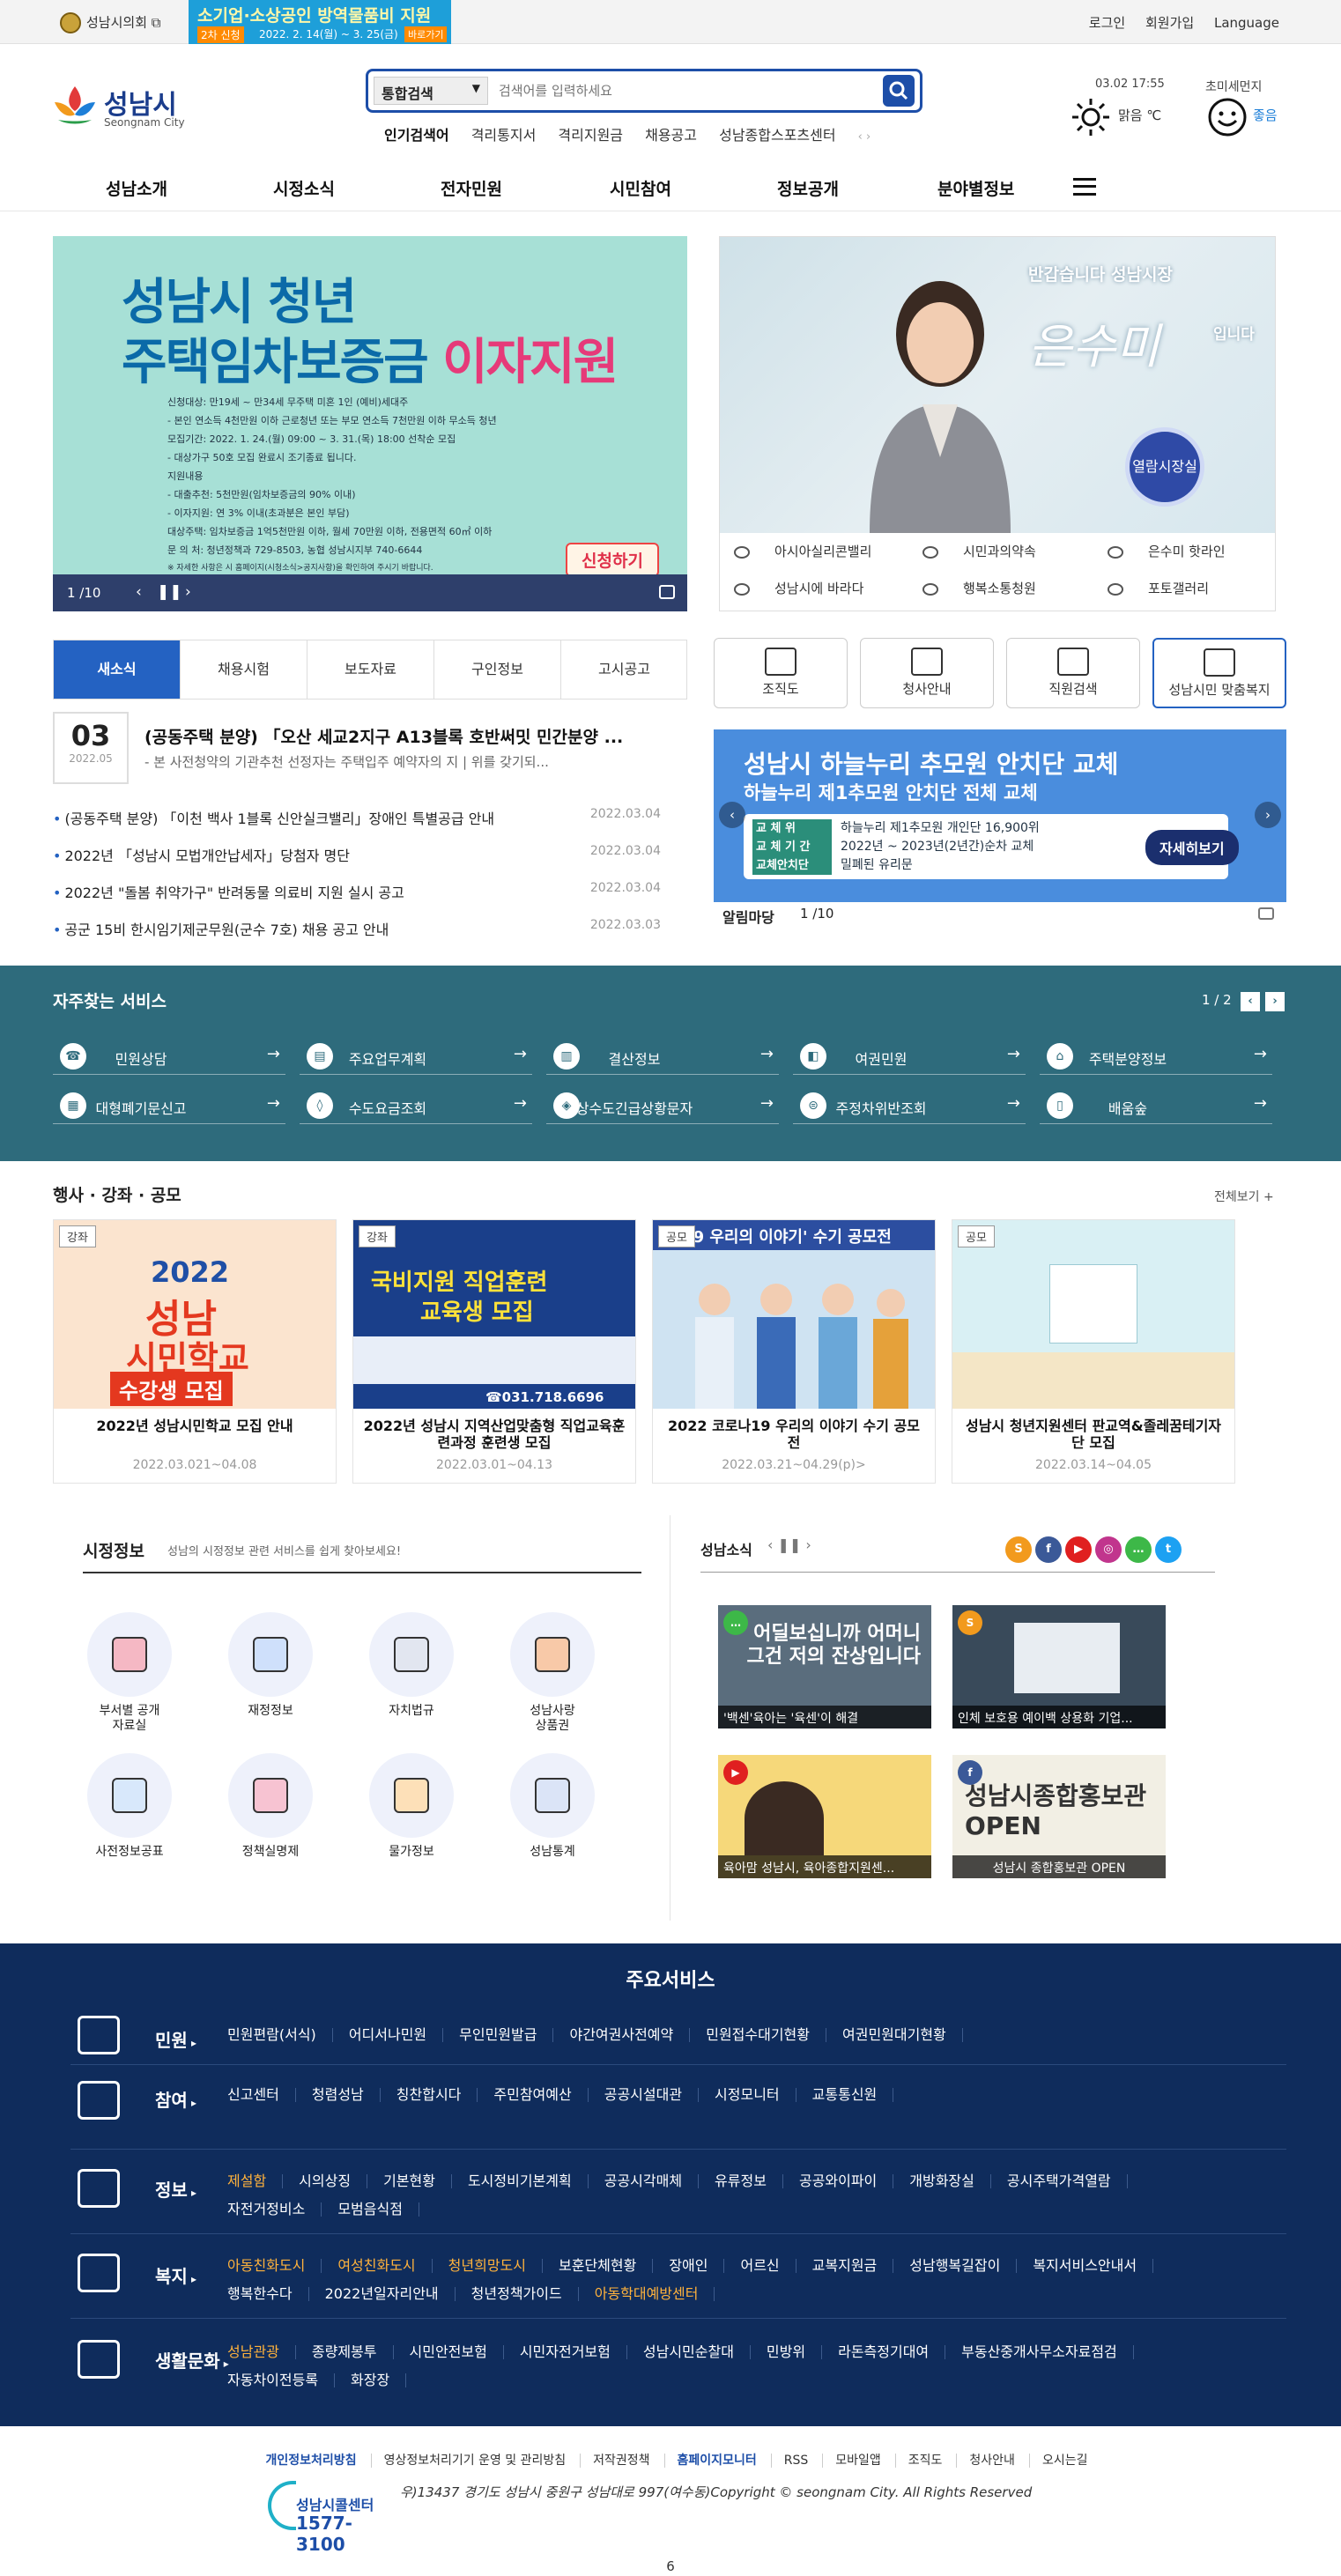 The image size is (1341, 2576). Describe the element at coordinates (136, 188) in the screenshot. I see `nav-seongnam-intro: 성남소개` at that location.